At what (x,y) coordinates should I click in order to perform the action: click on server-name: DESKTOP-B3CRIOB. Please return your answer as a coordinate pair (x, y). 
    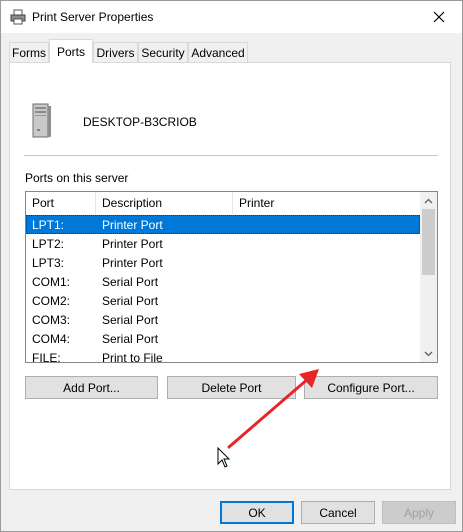
    Looking at the image, I should click on (140, 122).